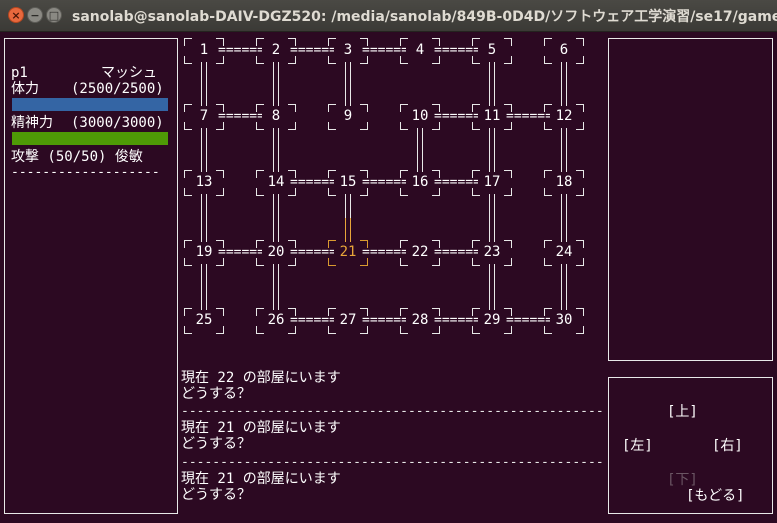 The height and width of the screenshot is (523, 777). Describe the element at coordinates (420, 253) in the screenshot. I see `map-room: 22` at that location.